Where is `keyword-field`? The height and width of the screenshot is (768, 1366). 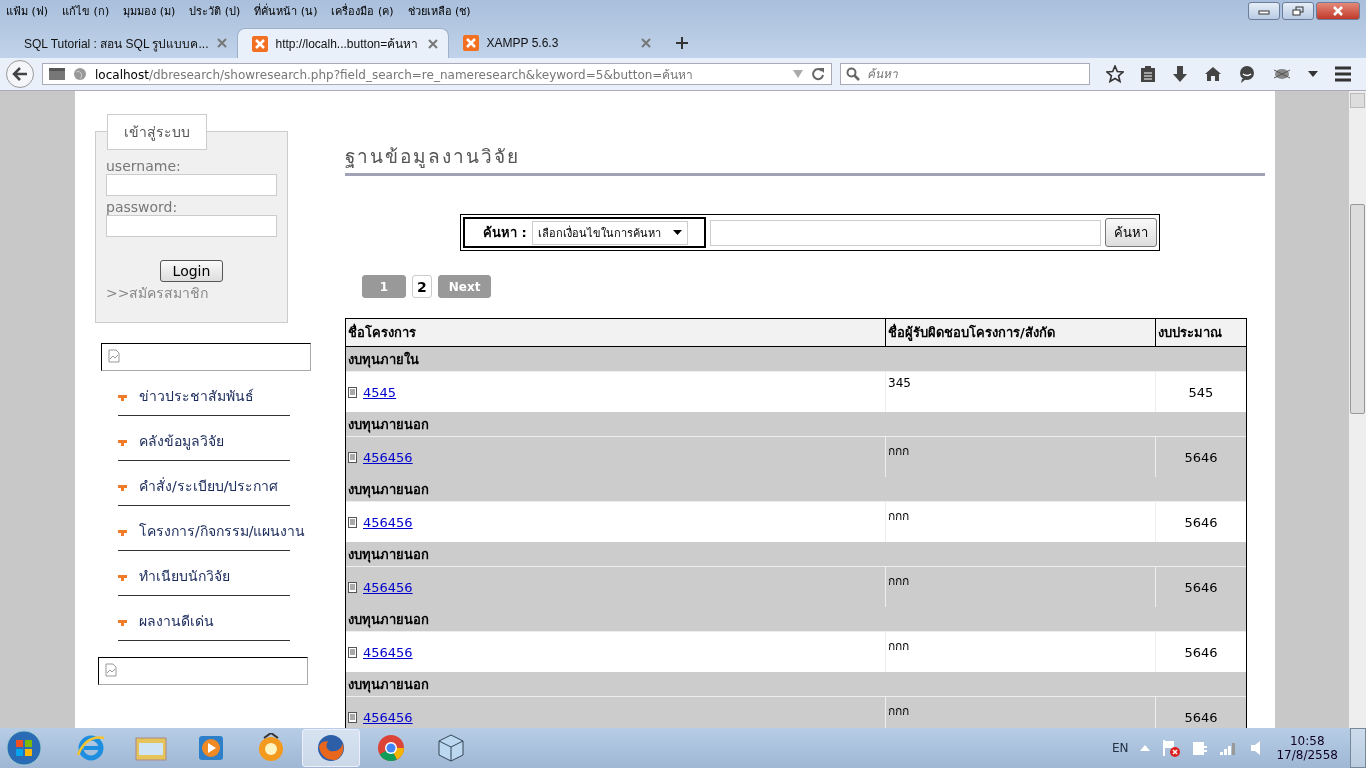 keyword-field is located at coordinates (905, 232).